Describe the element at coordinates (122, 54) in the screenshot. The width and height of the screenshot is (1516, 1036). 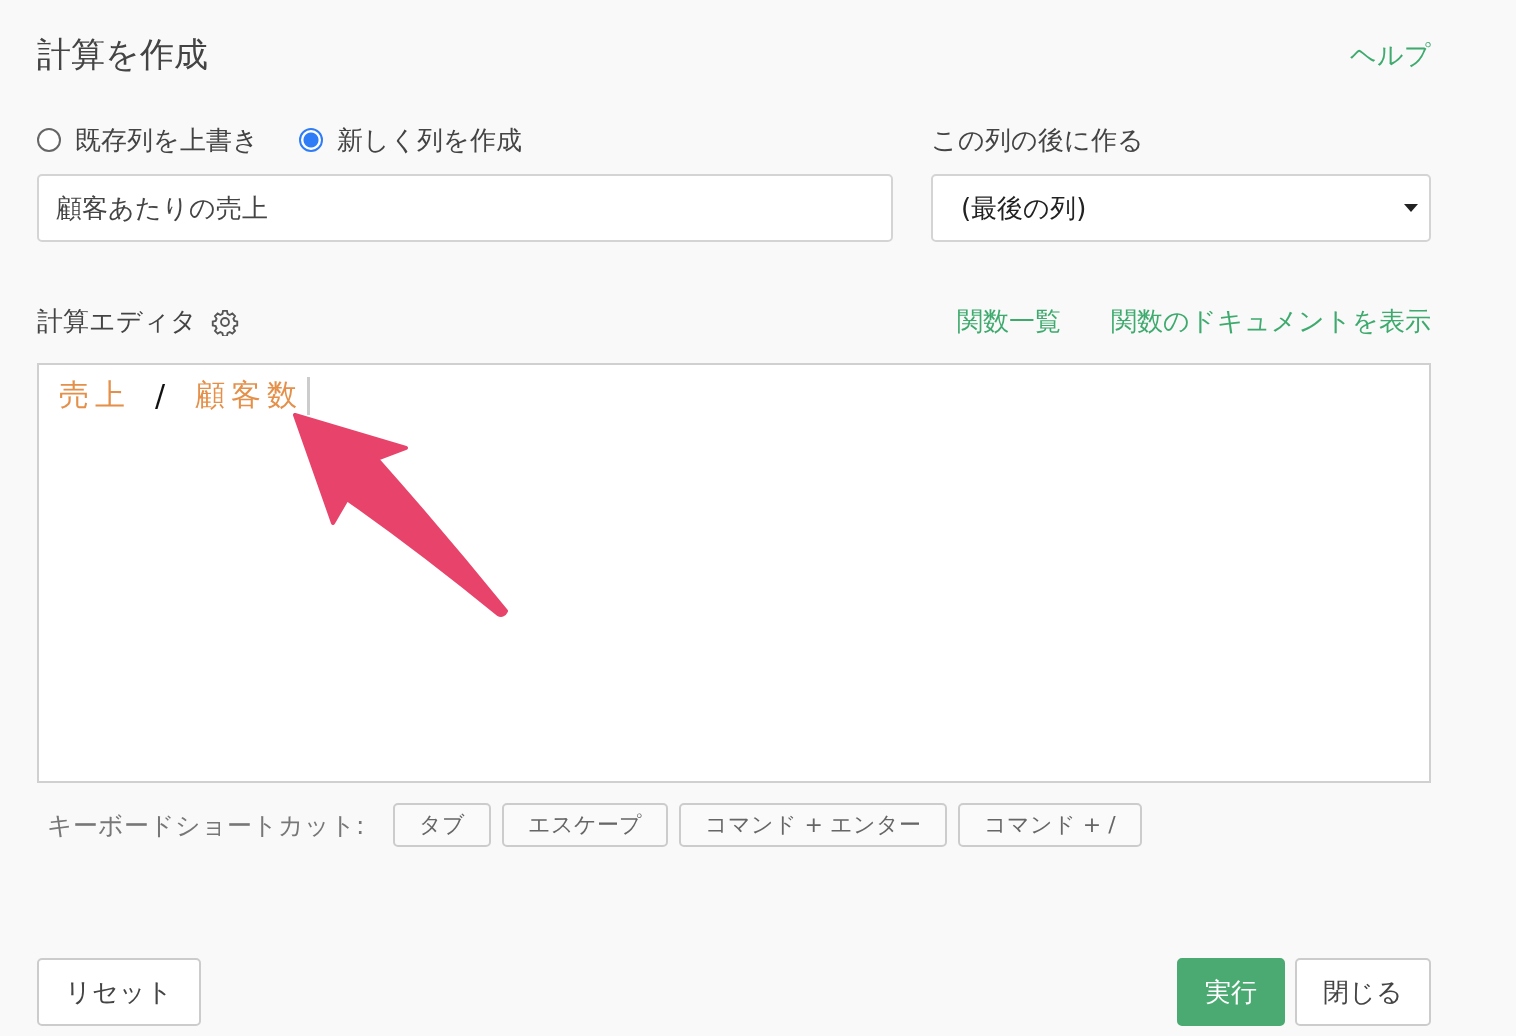
I see `dialog-title: 計算を作成` at that location.